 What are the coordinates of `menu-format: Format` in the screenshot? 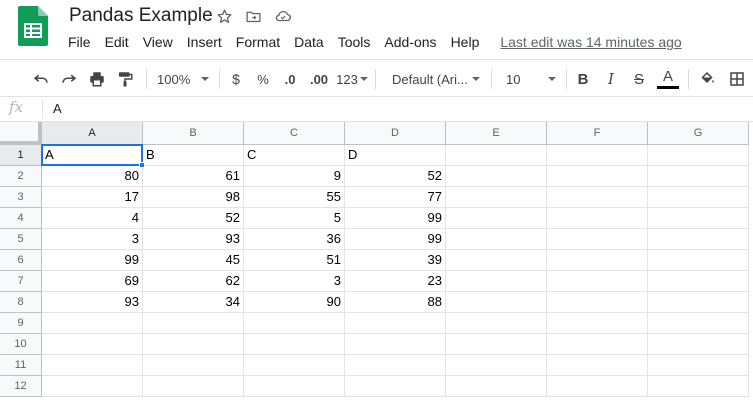 It's located at (258, 42).